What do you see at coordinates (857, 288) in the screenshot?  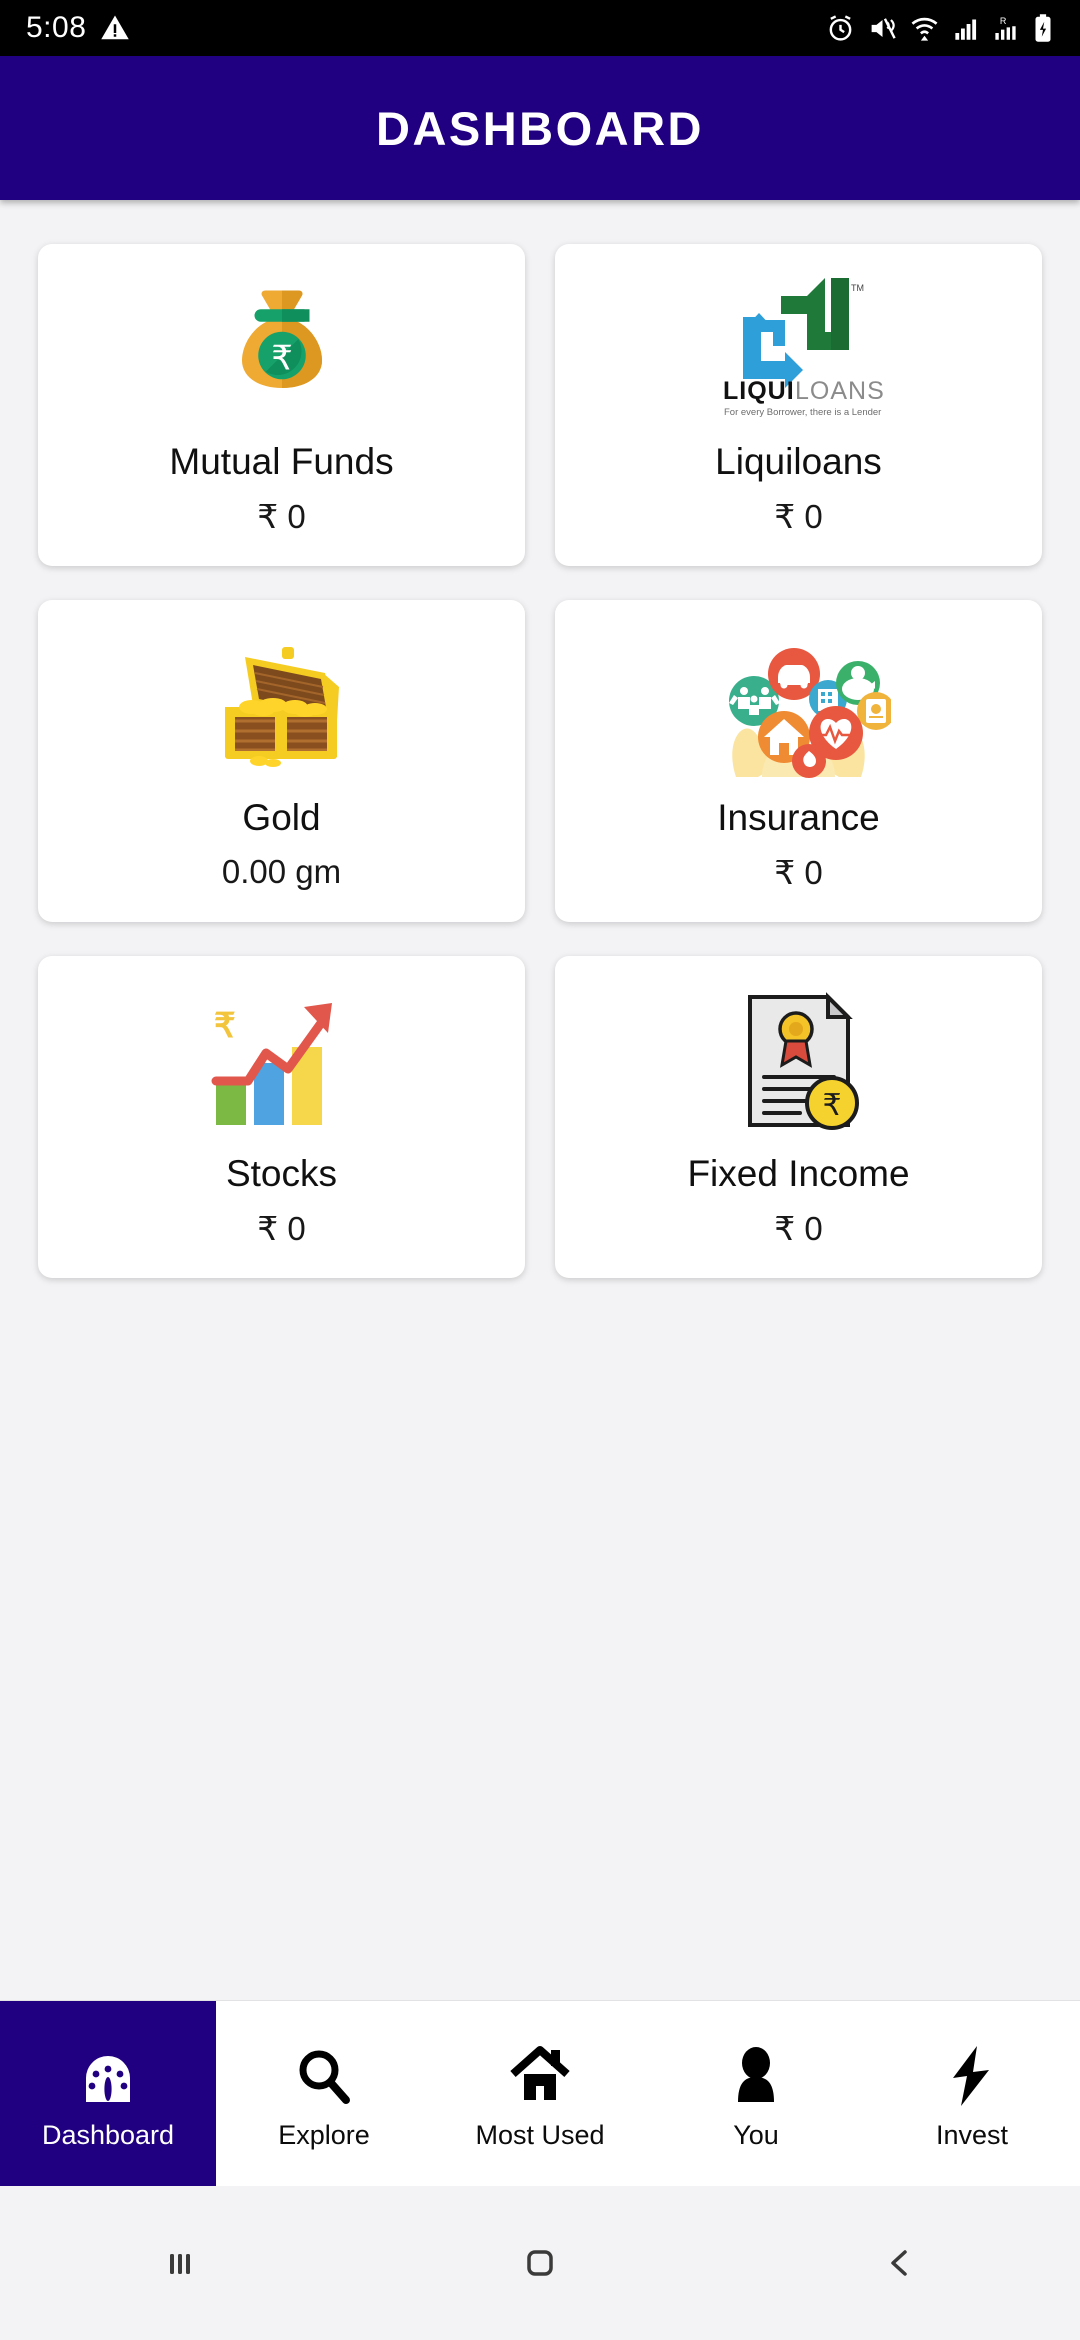 I see `trademark-mark: TM` at bounding box center [857, 288].